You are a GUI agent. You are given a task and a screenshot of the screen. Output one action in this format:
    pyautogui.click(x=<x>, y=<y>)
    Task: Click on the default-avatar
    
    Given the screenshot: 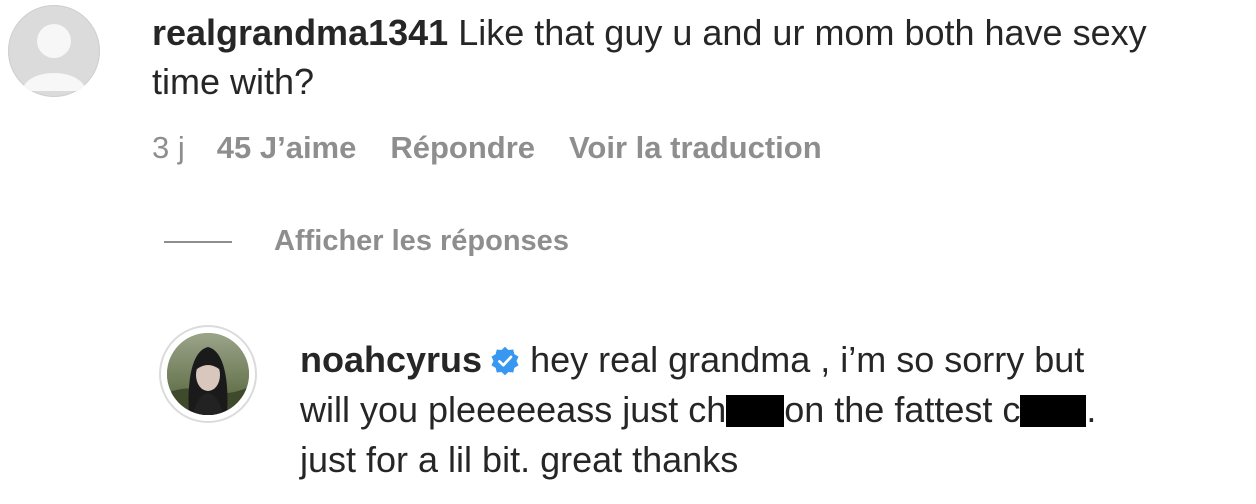 What is the action you would take?
    pyautogui.click(x=54, y=51)
    